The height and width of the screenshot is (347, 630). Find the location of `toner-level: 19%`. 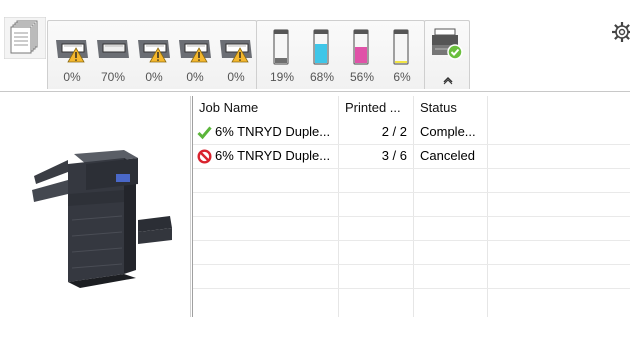

toner-level: 19% is located at coordinates (282, 77).